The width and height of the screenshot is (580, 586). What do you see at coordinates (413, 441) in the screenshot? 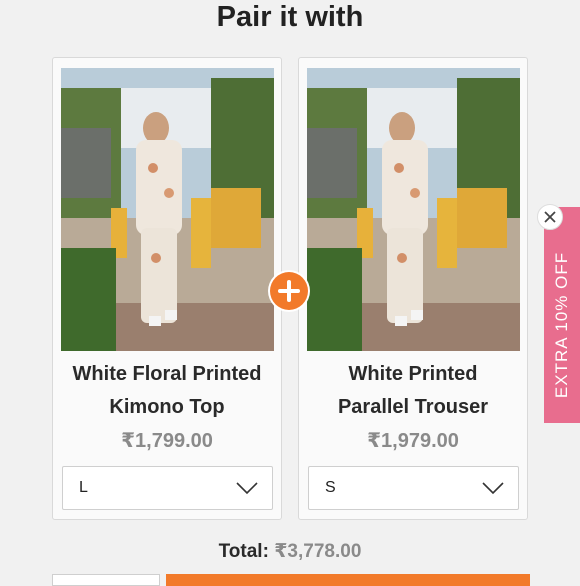
I see `product-price: ₹1,979.00` at bounding box center [413, 441].